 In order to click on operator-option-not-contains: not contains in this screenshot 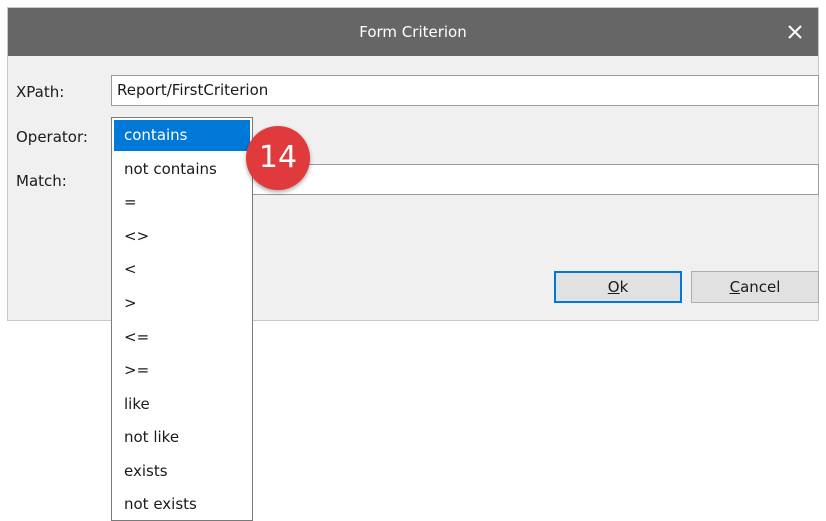, I will do `click(182, 169)`.